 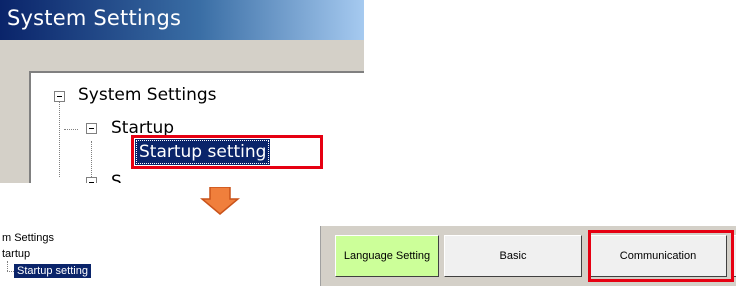 What do you see at coordinates (16, 254) in the screenshot?
I see `tree-node-startup: tartup` at bounding box center [16, 254].